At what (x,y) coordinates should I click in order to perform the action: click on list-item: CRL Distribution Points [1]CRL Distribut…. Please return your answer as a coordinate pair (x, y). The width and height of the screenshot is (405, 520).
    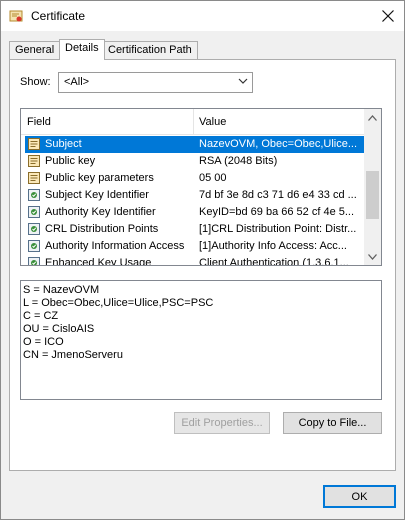
    Looking at the image, I should click on (193, 229).